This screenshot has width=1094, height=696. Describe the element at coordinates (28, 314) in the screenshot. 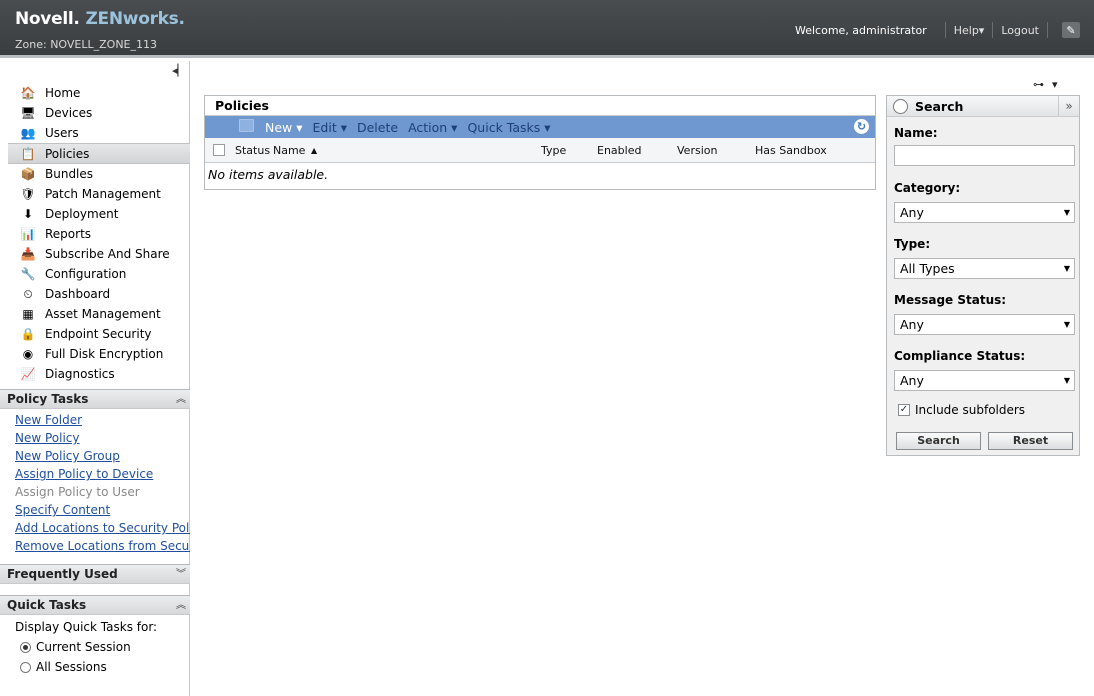

I see `asset-grid-icon: ▦` at that location.